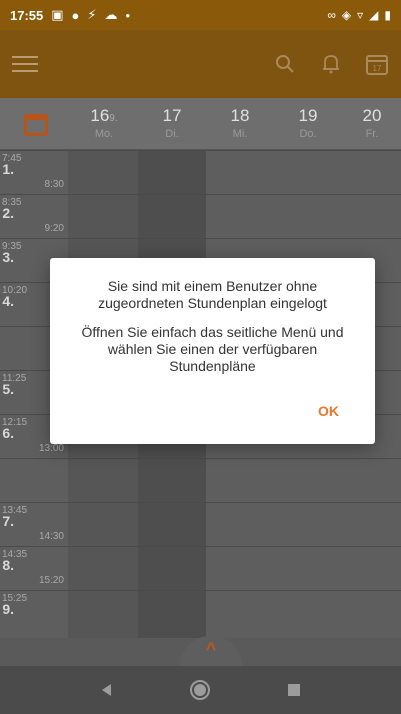  I want to click on timetable-row: 7:45 1. 8:30, so click(200, 172).